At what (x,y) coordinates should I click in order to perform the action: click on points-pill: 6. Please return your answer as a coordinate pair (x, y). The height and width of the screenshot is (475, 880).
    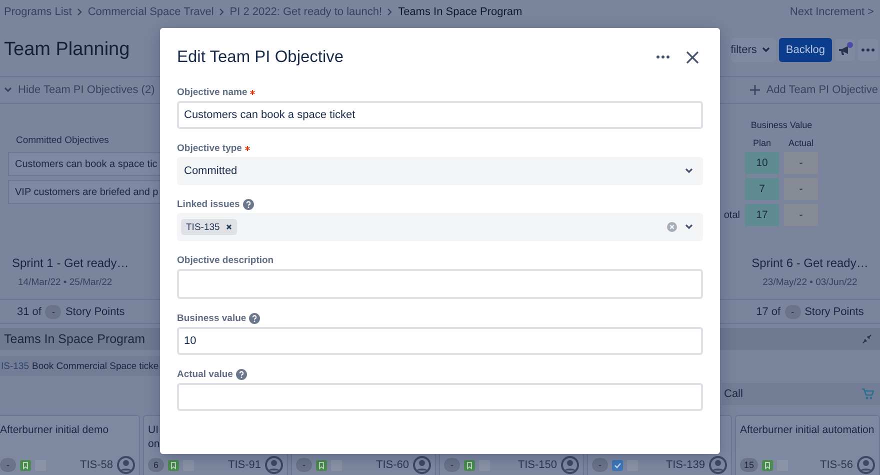
    Looking at the image, I should click on (156, 465).